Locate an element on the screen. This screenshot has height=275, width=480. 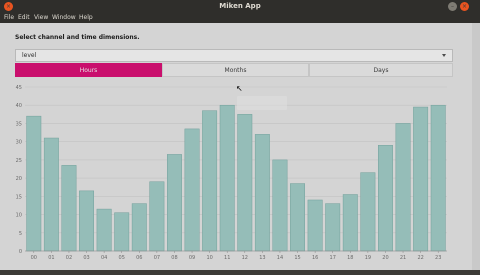
title-bar: × Miken App – × is located at coordinates (240, 6).